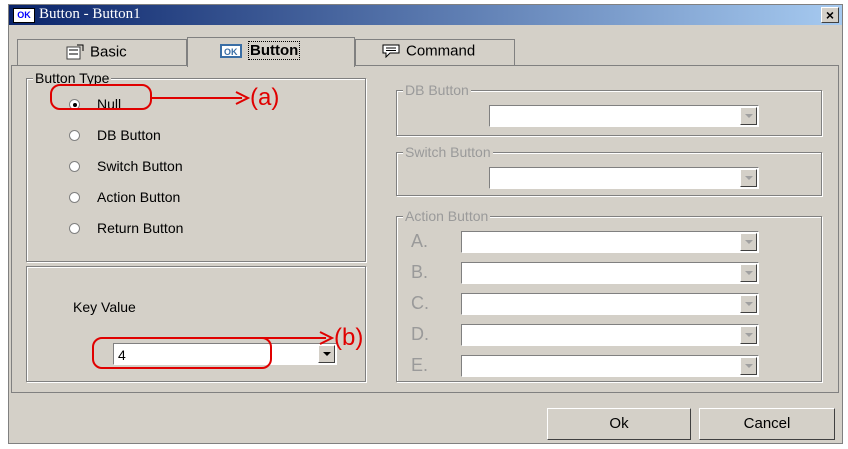  Describe the element at coordinates (274, 50) in the screenshot. I see `tab-button-label: Button` at that location.